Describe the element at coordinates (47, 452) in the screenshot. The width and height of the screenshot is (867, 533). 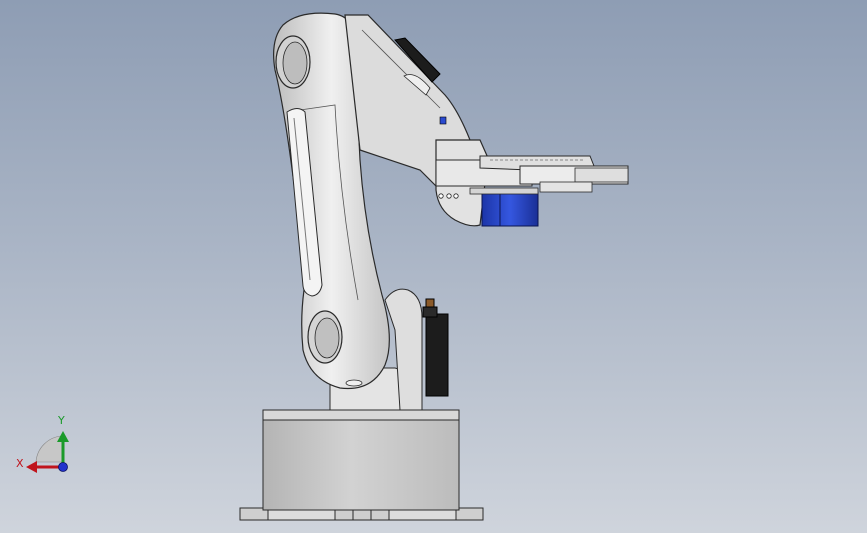
I see `axis-triad` at that location.